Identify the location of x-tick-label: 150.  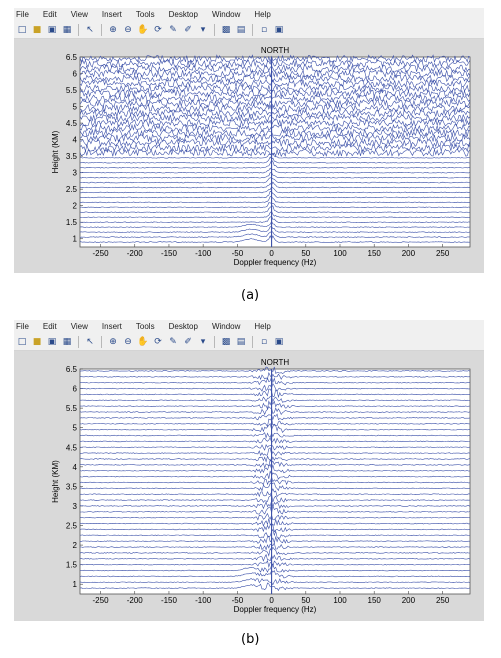
(375, 600).